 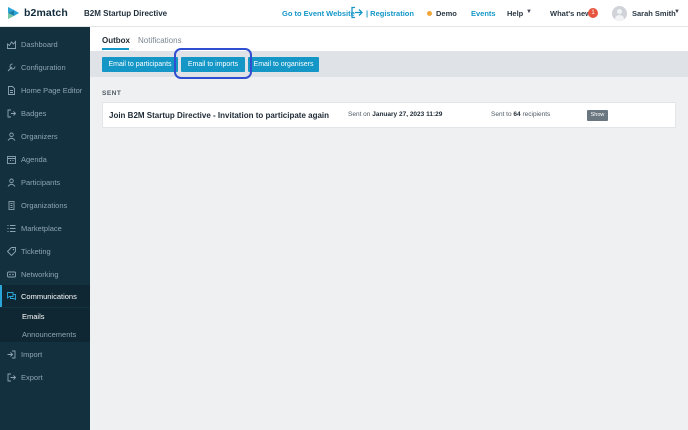 I want to click on tag-icon, so click(x=11, y=251).